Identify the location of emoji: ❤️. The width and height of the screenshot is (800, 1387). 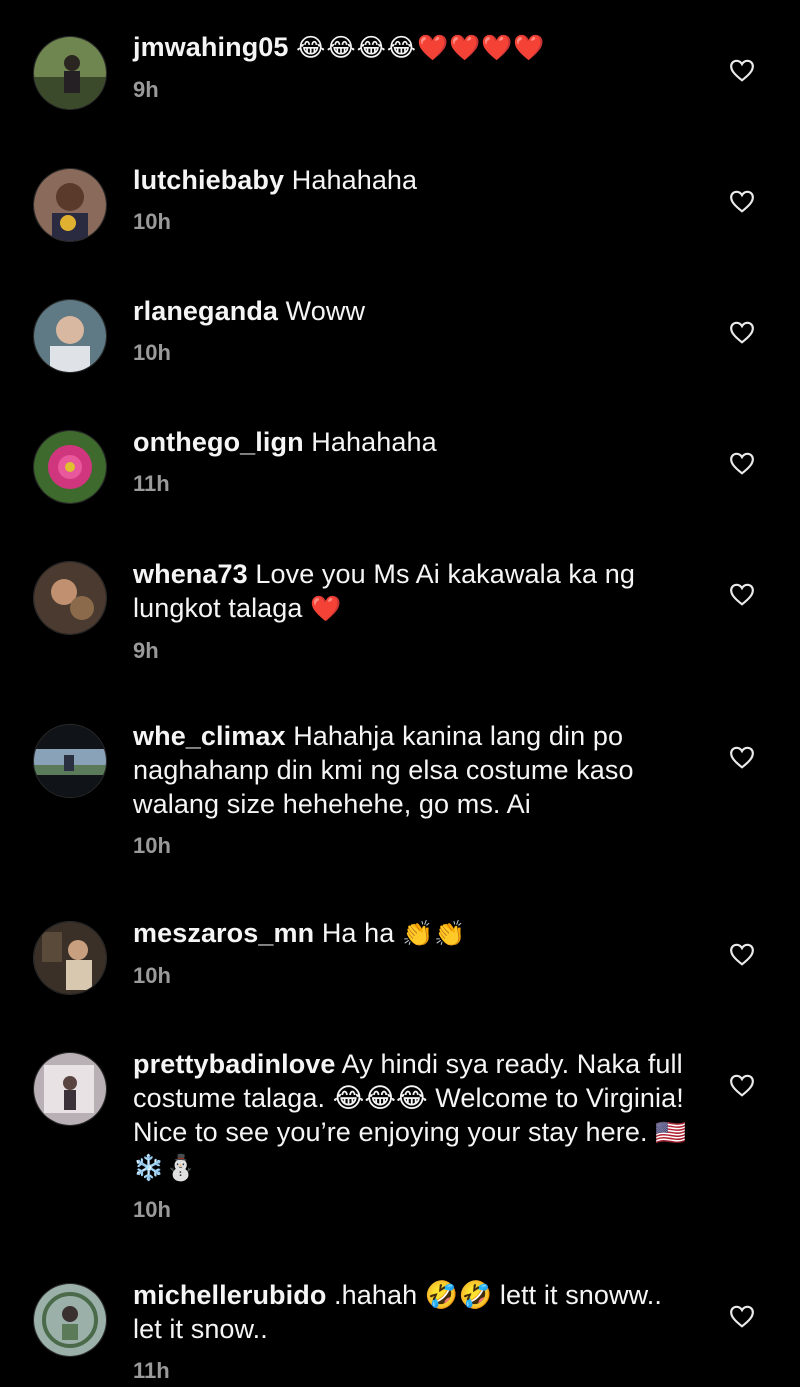
(326, 608).